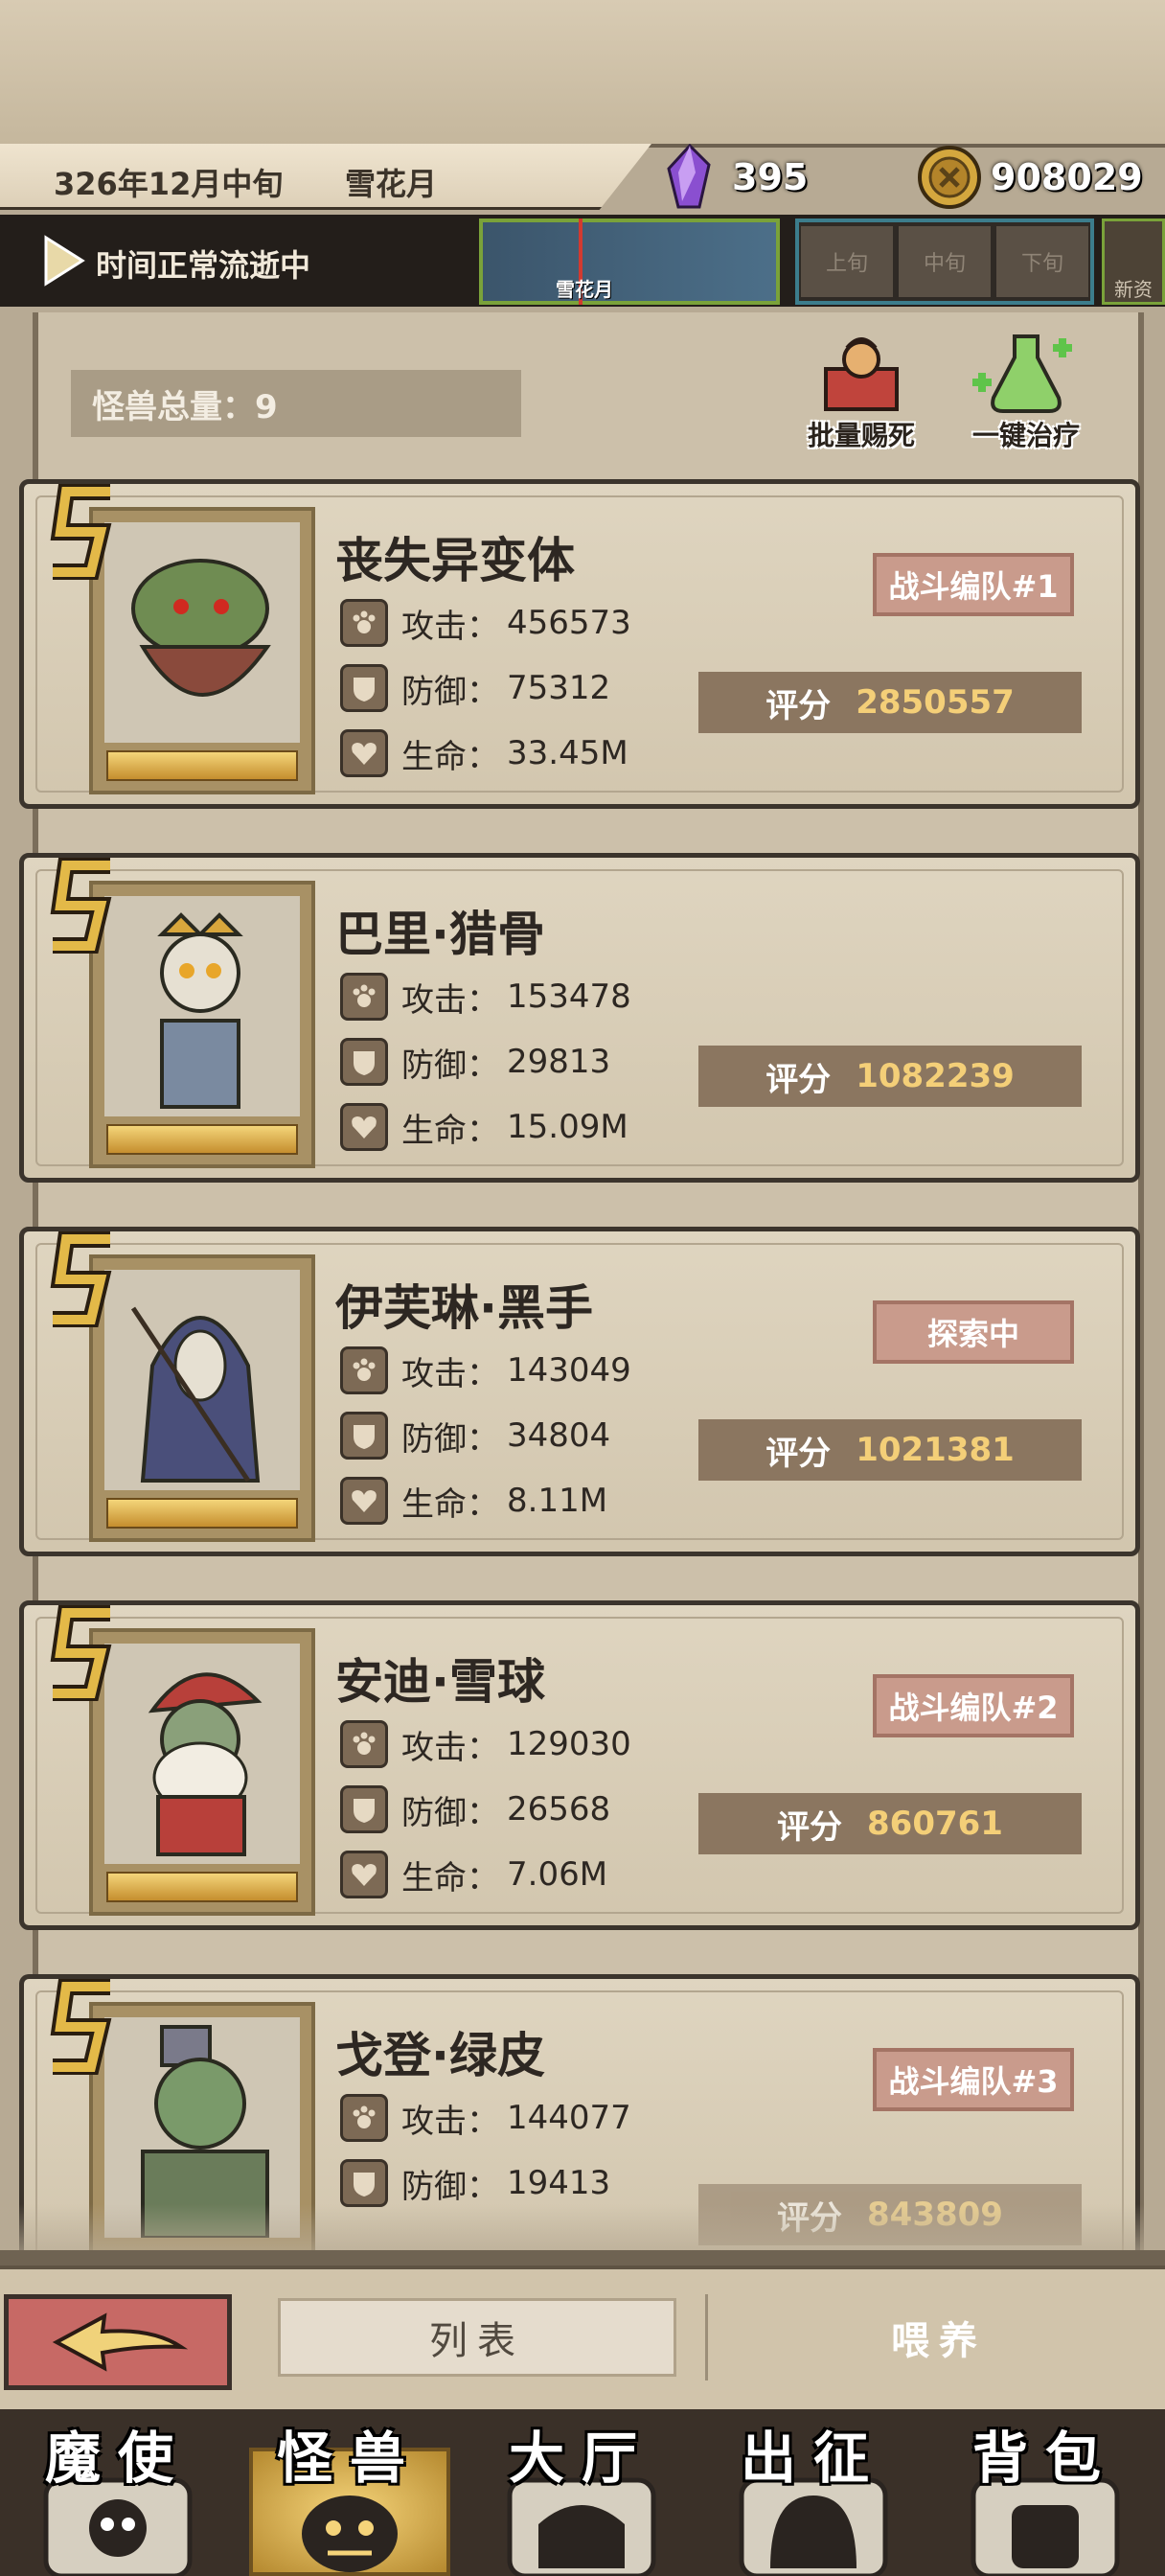 This screenshot has width=1165, height=2576. I want to click on attack-value: 144077, so click(569, 2118).